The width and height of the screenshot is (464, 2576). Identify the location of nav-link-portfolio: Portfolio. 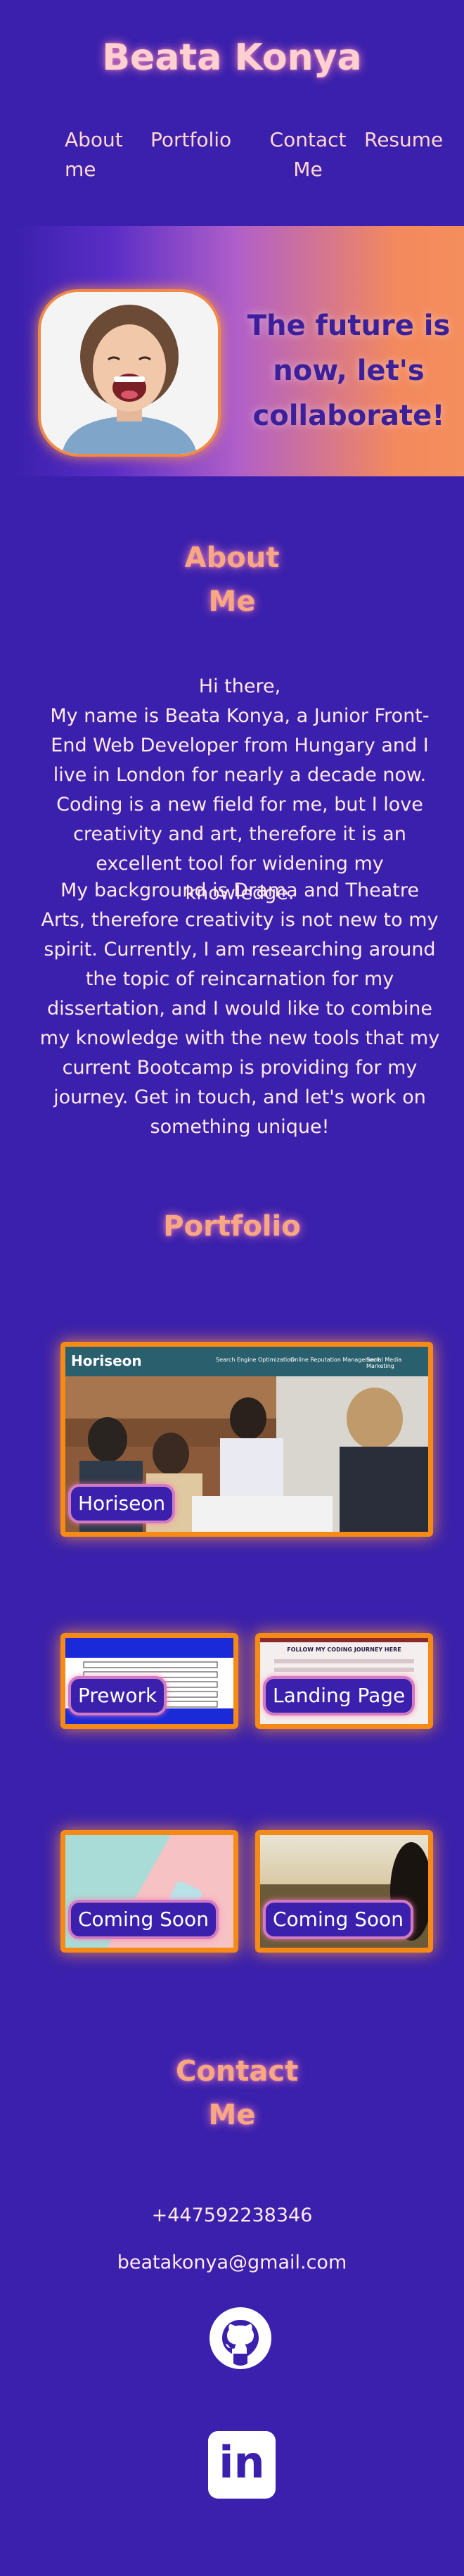
(199, 140).